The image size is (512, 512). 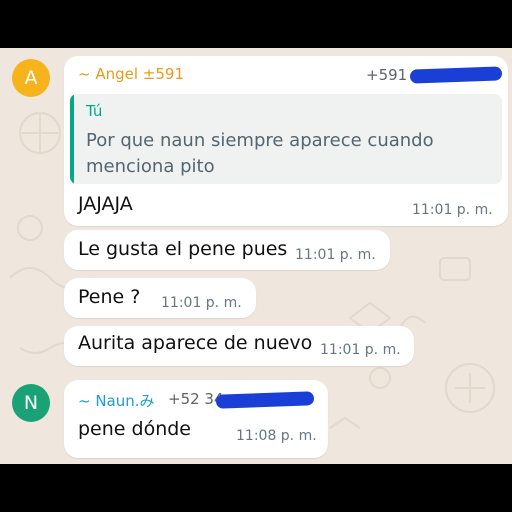 I want to click on message-bubble: Aurita aparece de nuevo 11:01 p. m., so click(x=239, y=346).